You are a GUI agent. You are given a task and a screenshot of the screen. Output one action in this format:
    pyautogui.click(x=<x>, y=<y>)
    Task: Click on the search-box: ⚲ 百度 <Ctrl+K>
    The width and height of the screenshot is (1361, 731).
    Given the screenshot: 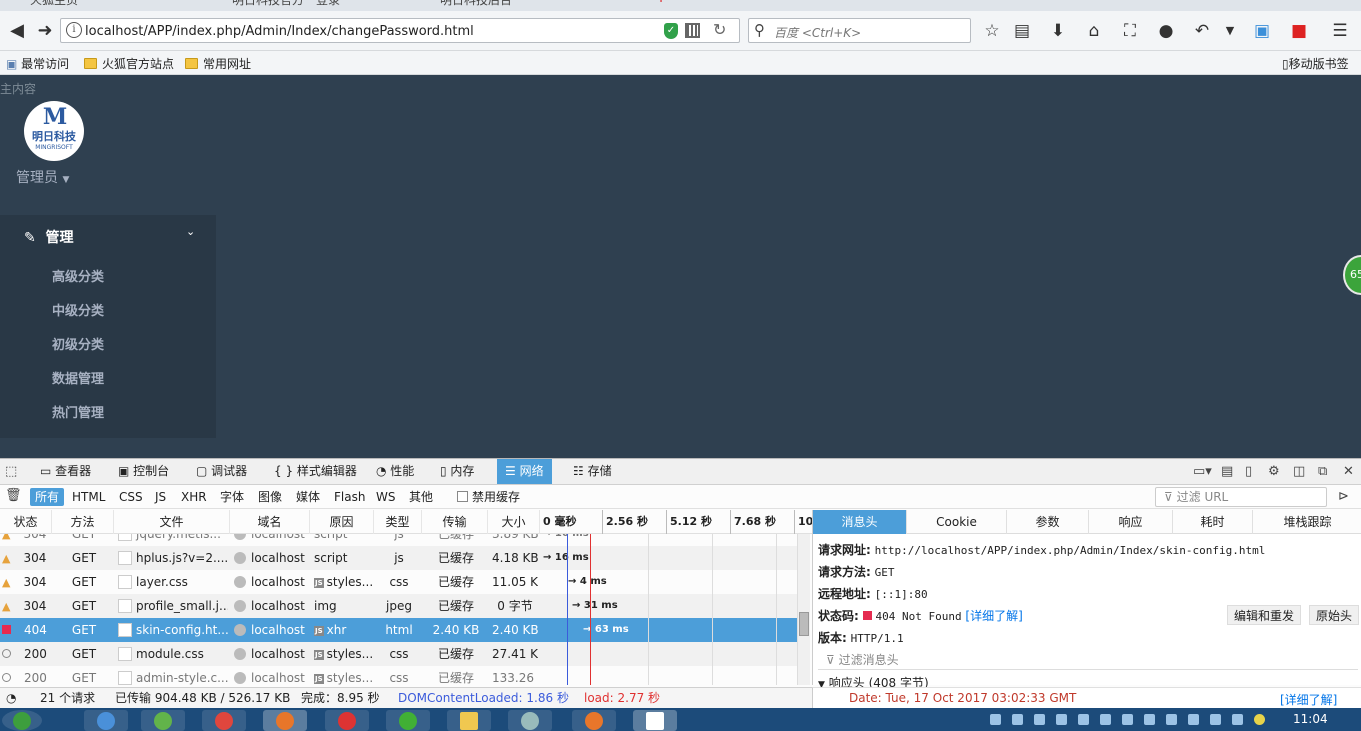 What is the action you would take?
    pyautogui.click(x=859, y=30)
    